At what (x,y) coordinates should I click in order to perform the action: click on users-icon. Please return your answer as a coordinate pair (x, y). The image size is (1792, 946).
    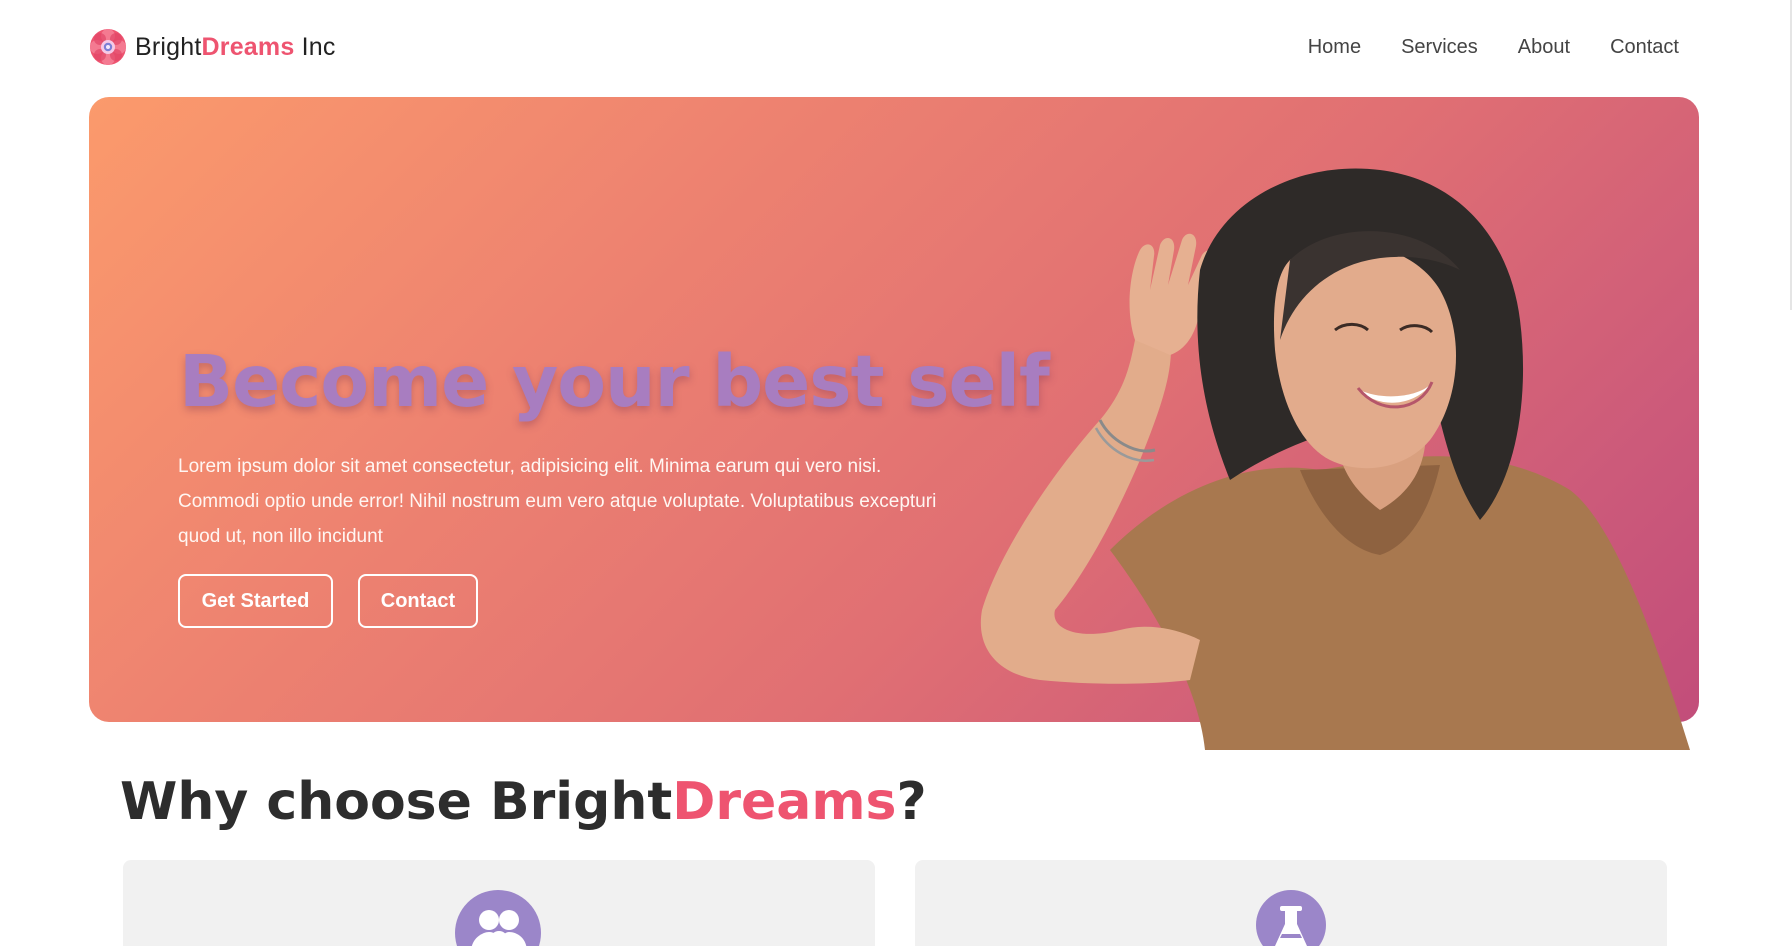
    Looking at the image, I should click on (498, 918).